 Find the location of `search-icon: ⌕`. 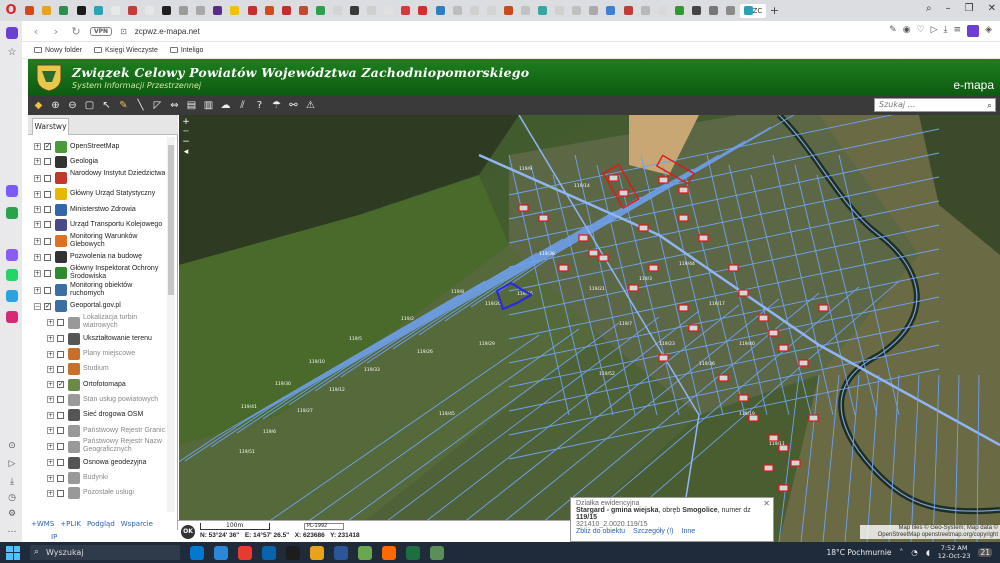

search-icon: ⌕ is located at coordinates (989, 106).